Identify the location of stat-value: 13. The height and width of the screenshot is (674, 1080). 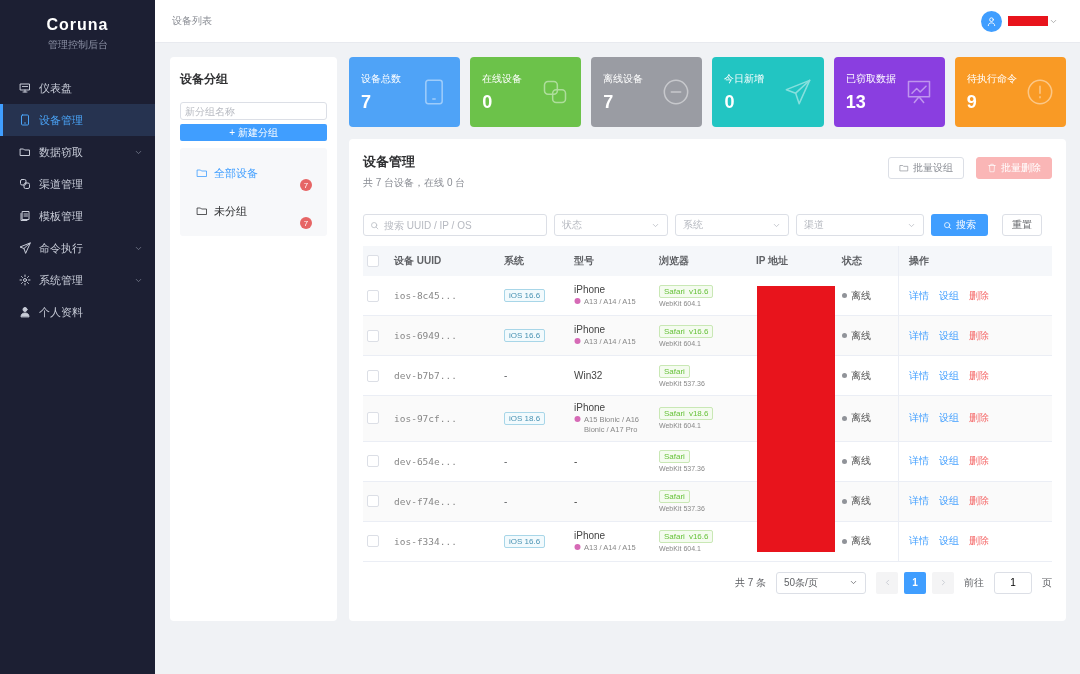
(856, 102).